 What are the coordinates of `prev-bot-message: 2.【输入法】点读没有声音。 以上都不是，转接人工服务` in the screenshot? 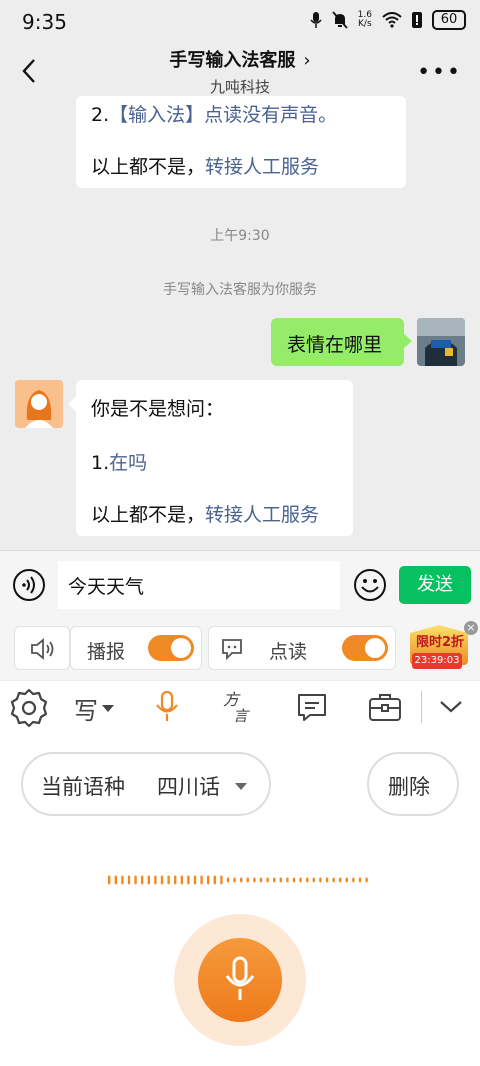 It's located at (241, 142).